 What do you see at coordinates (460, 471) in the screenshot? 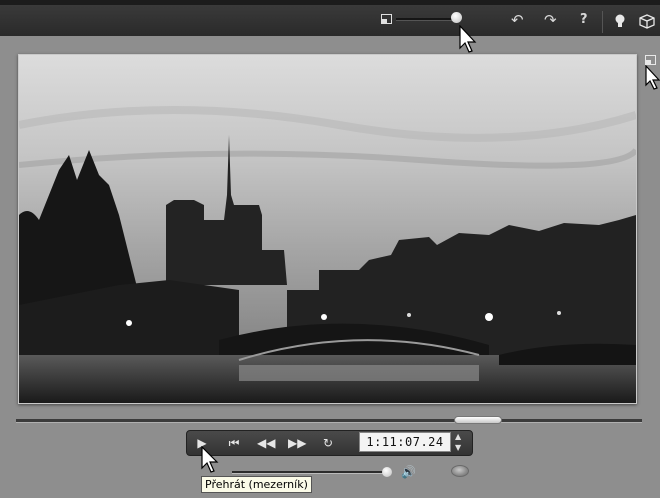
I see `disc-icon` at bounding box center [460, 471].